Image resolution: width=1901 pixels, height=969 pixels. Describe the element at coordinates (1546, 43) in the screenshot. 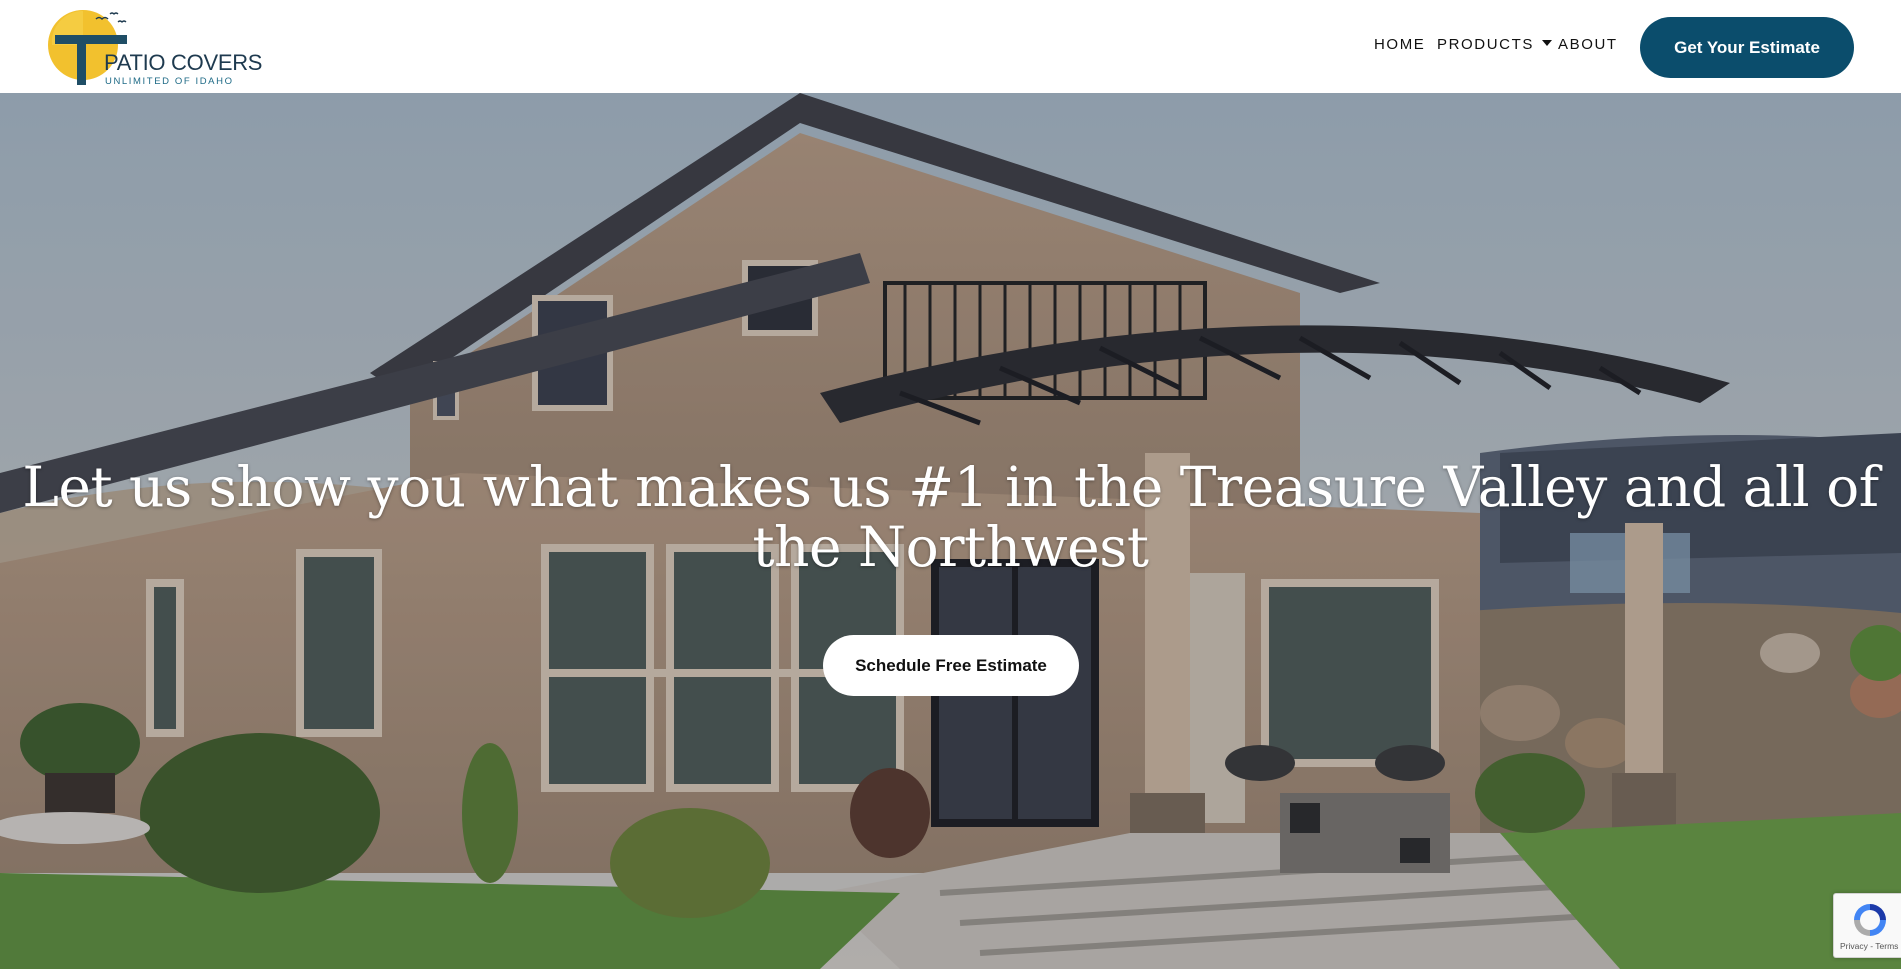

I see `caret-down-icon` at that location.